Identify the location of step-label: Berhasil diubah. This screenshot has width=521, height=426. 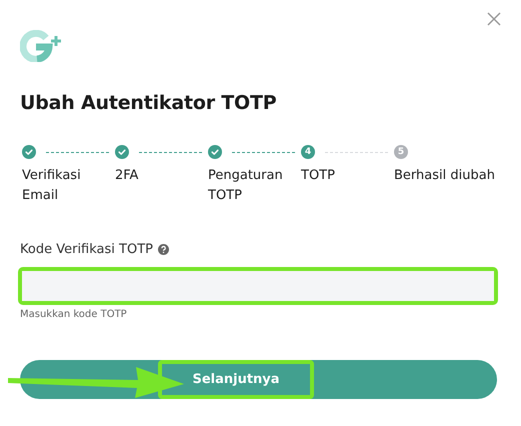
(445, 176).